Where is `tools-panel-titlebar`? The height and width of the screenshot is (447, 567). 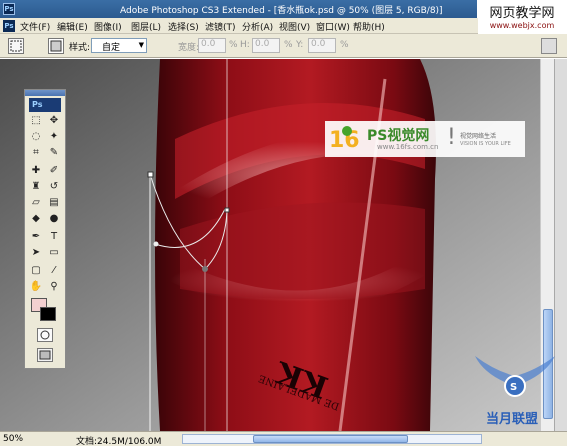
tools-panel-titlebar is located at coordinates (45, 93).